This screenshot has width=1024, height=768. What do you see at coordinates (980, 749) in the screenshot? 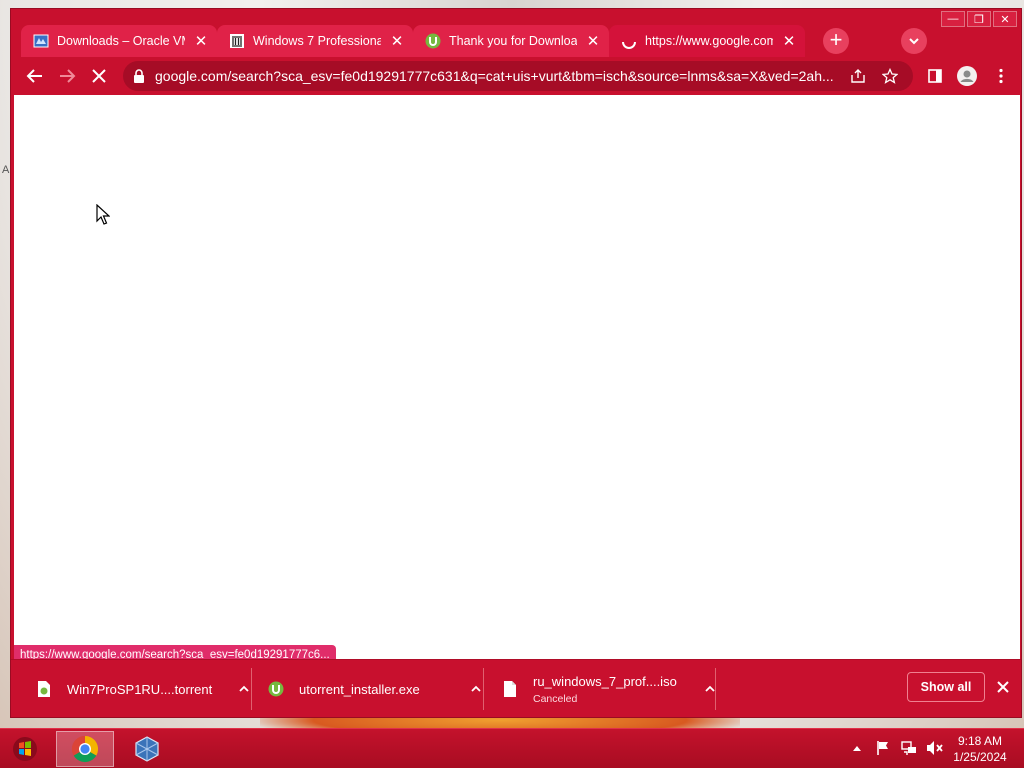
I see `taskbar-clock: 9:18 AM 1/25/2024` at bounding box center [980, 749].